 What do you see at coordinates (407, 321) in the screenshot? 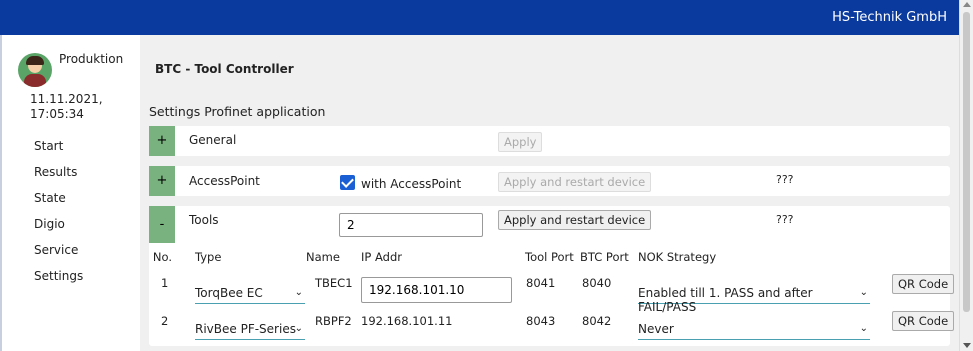
I see `tool-ip: 192.168.101.11` at bounding box center [407, 321].